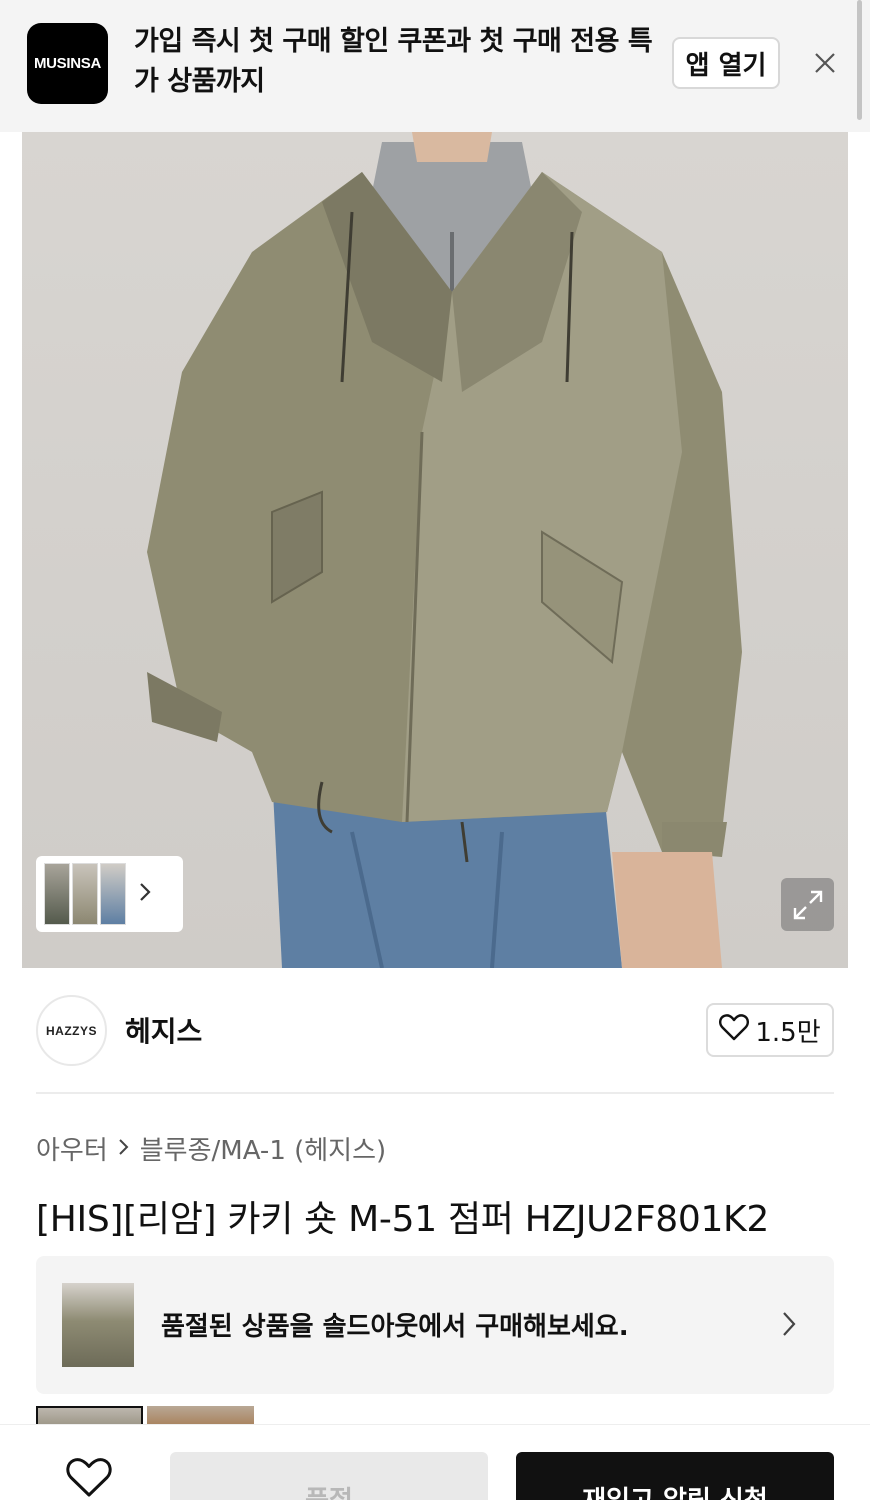 The image size is (870, 1500). Describe the element at coordinates (163, 1030) in the screenshot. I see `brand-name: 헤지스` at that location.